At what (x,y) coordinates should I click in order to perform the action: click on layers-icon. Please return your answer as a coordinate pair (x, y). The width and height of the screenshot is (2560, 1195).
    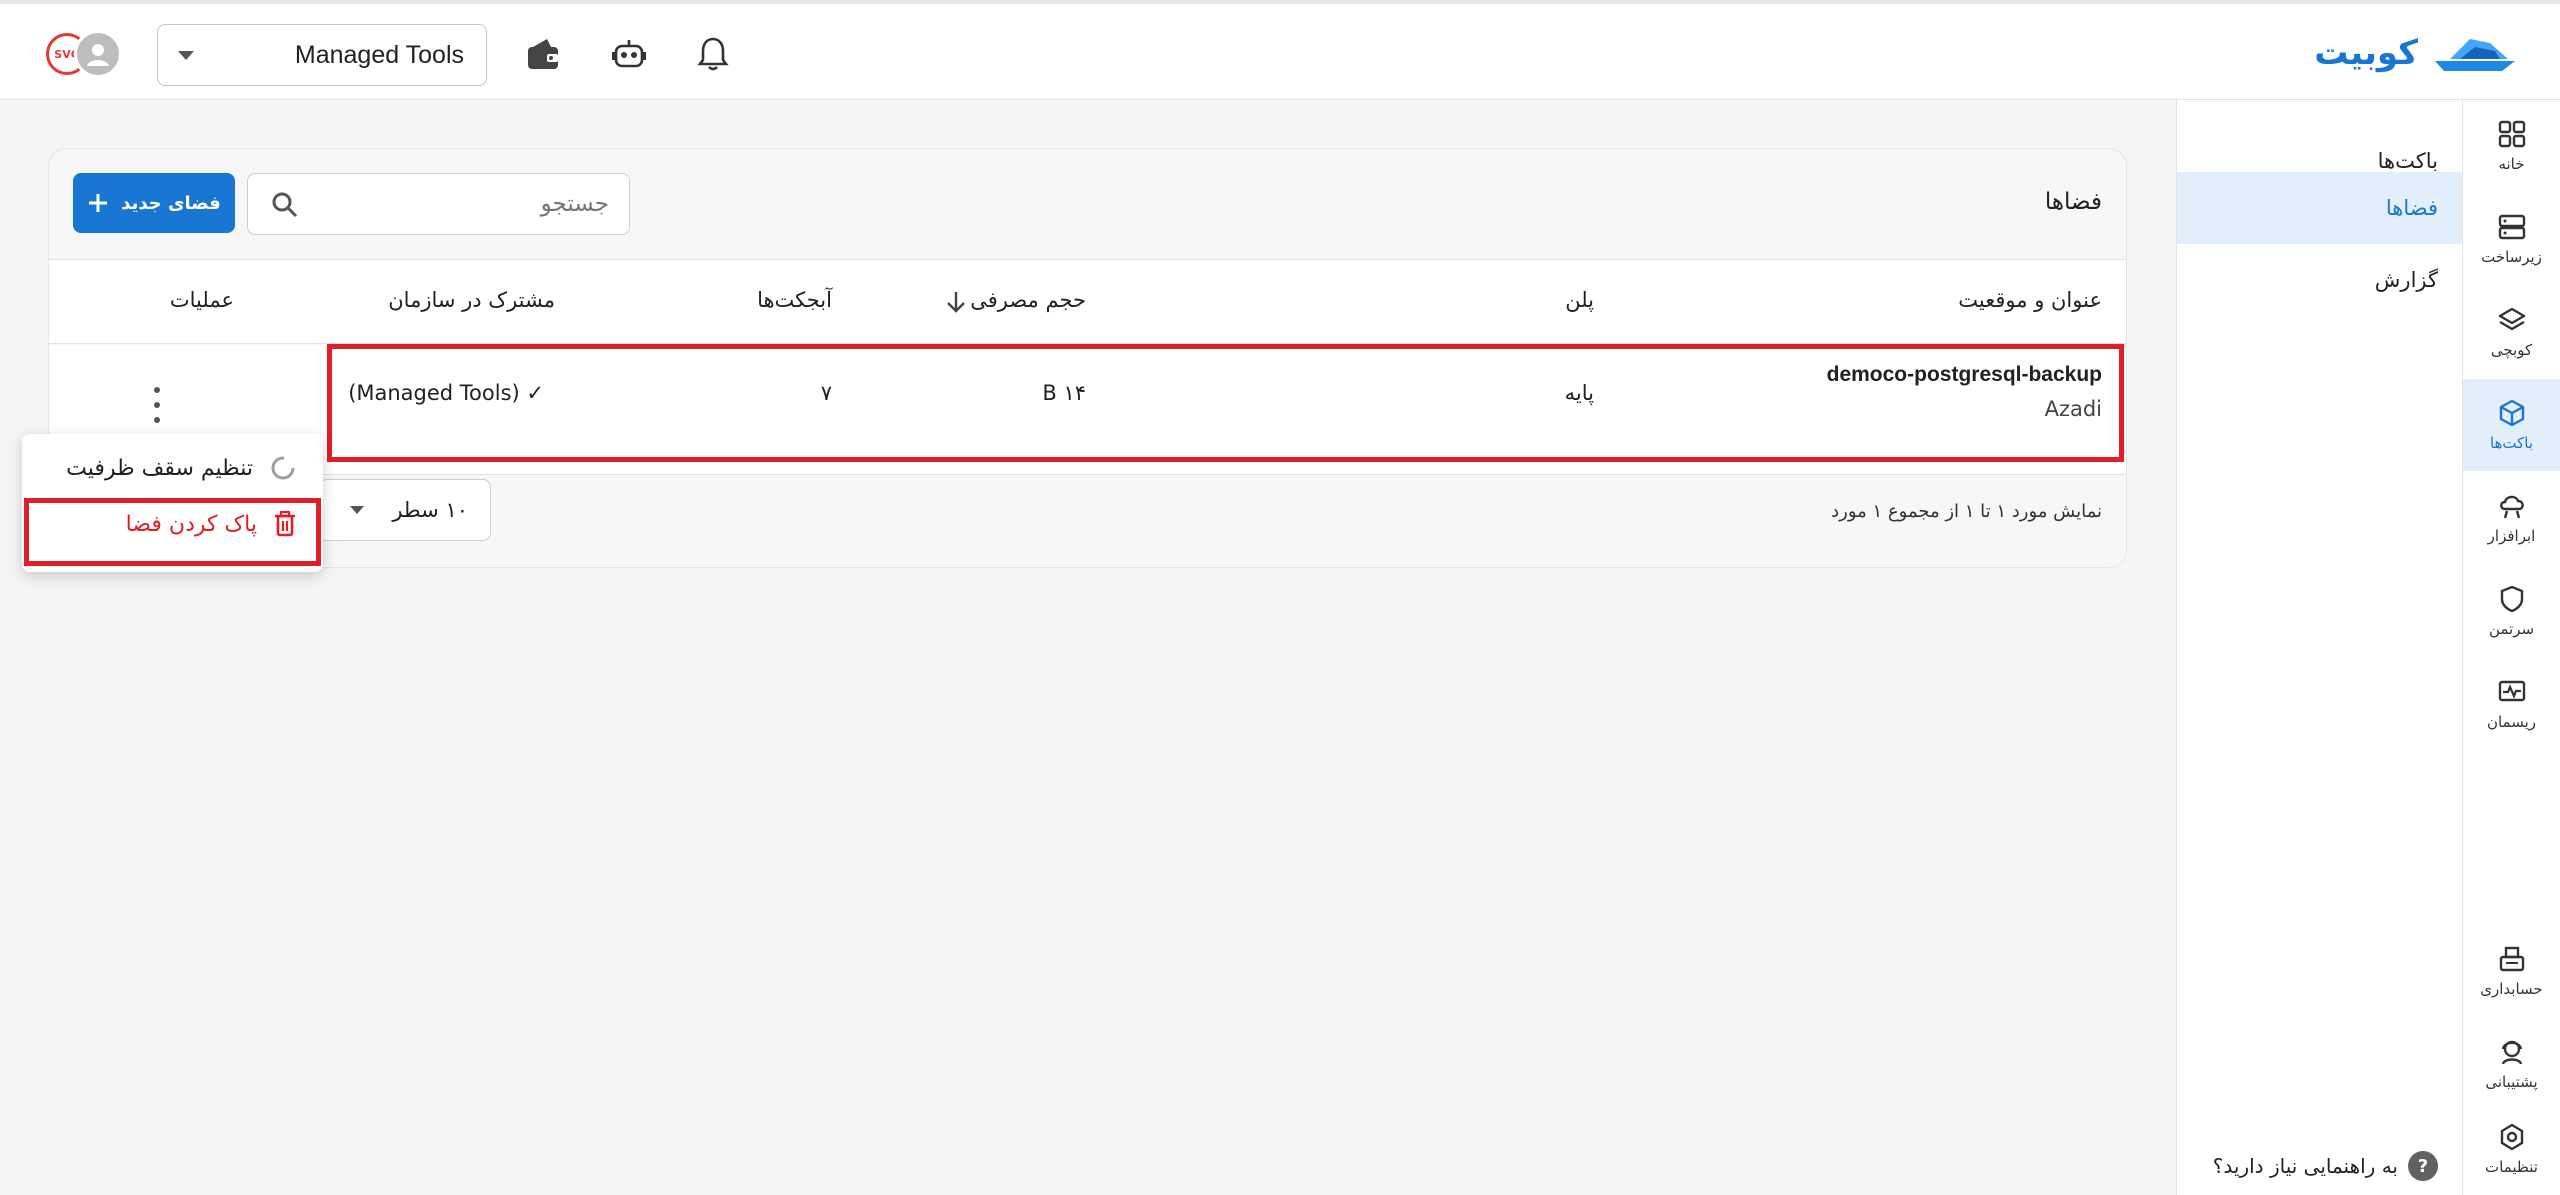
    Looking at the image, I should click on (2511, 319).